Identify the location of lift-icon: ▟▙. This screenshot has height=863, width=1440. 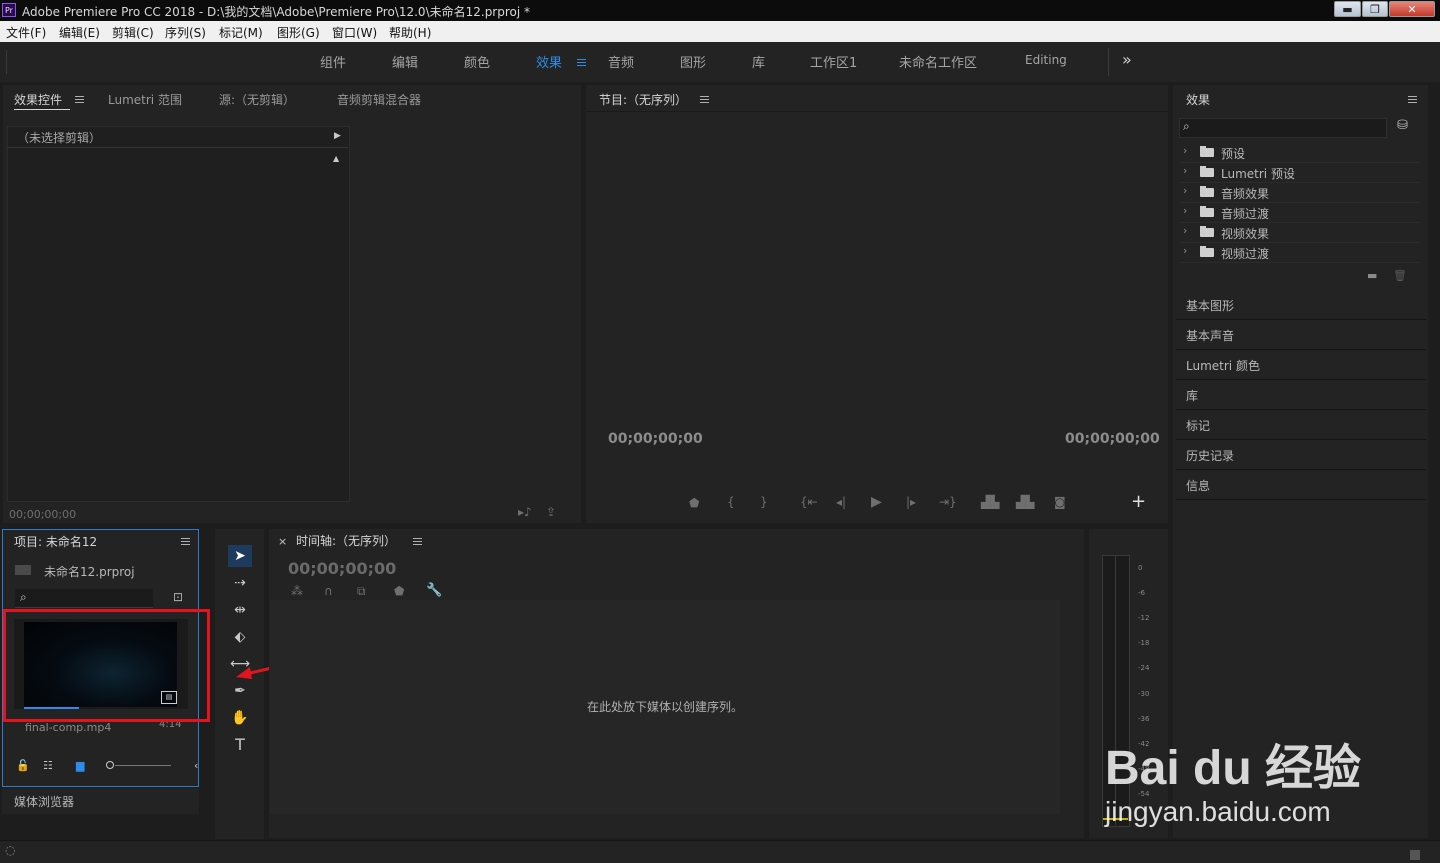
(990, 502).